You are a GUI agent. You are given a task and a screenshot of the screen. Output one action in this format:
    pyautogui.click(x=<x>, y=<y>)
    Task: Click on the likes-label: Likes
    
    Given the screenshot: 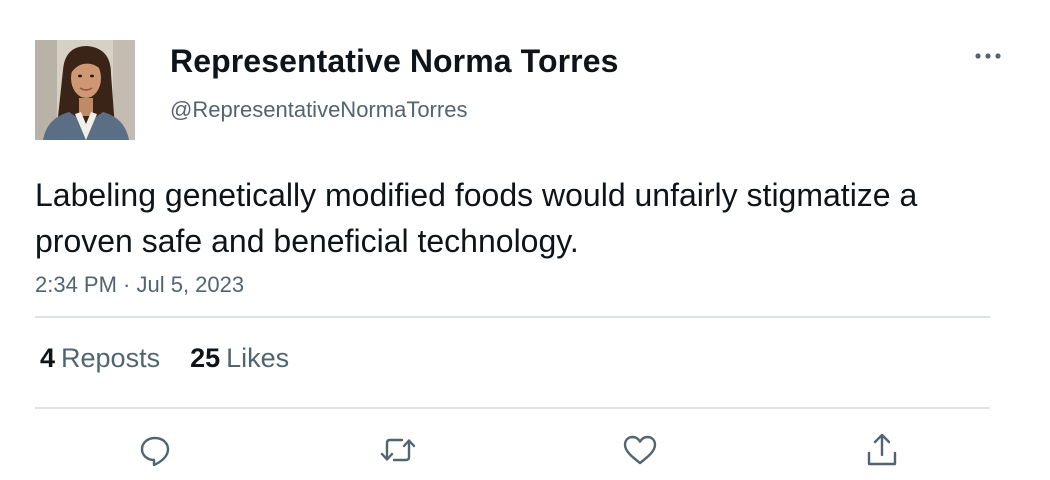 What is the action you would take?
    pyautogui.click(x=258, y=358)
    